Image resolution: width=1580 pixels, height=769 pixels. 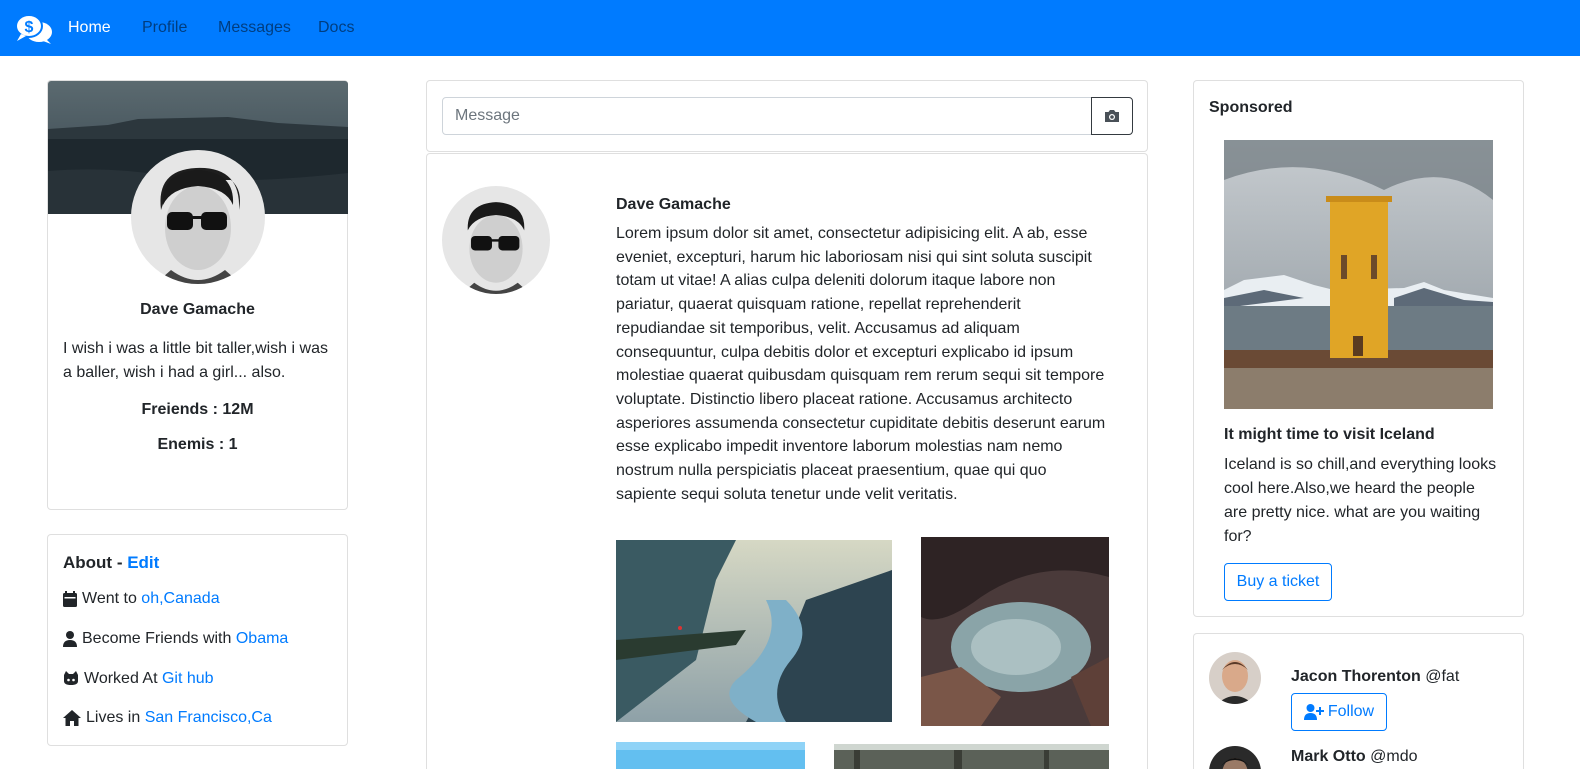 I want to click on about-item-work: Worked At Git hub, so click(x=138, y=679).